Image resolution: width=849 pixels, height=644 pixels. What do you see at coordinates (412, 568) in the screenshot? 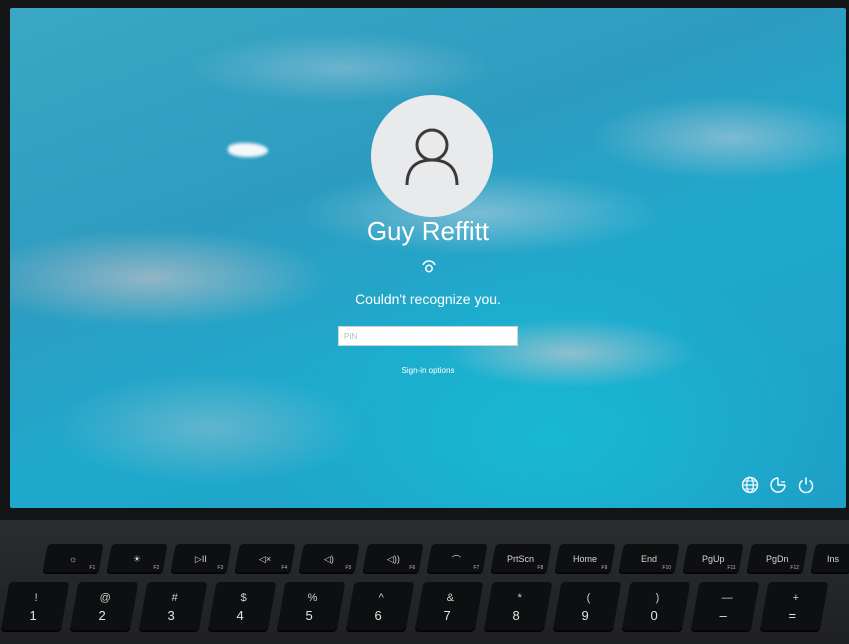
I see `key-fn-label: F6` at bounding box center [412, 568].